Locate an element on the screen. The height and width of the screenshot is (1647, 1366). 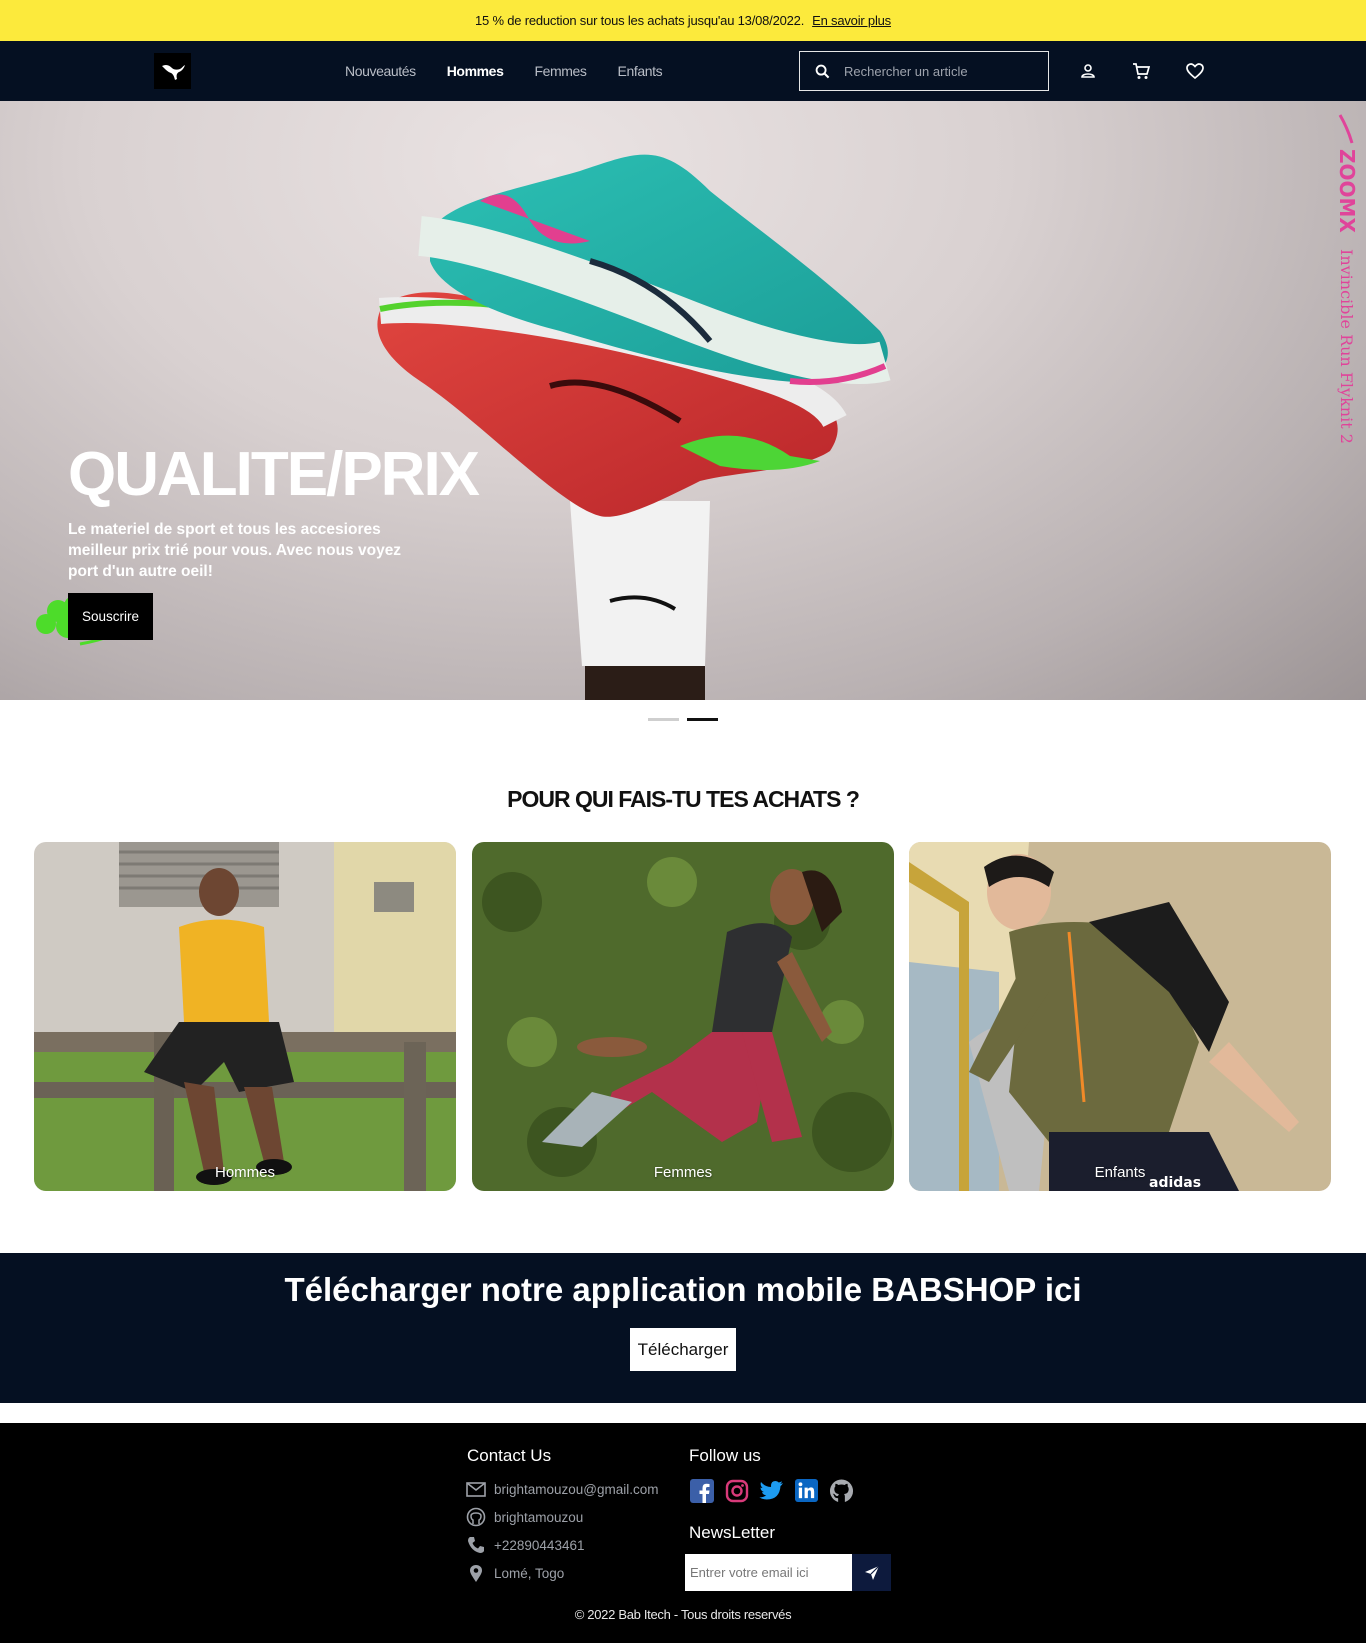
hero-shoes-image is located at coordinates (634, 427).